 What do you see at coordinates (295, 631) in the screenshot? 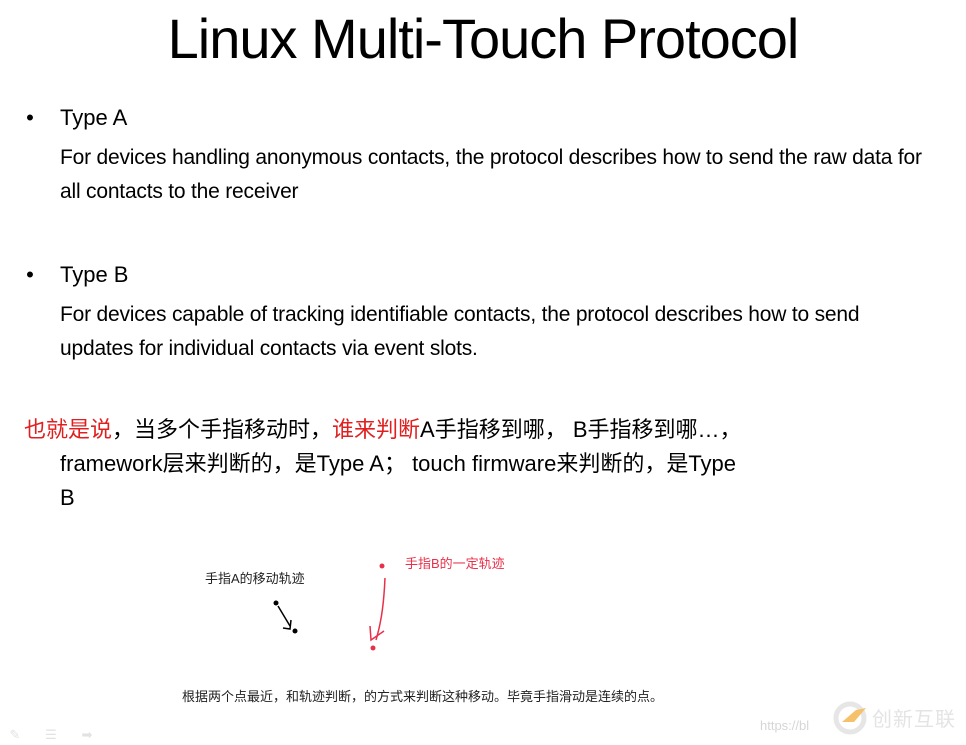
I see `finger-a-end-point` at bounding box center [295, 631].